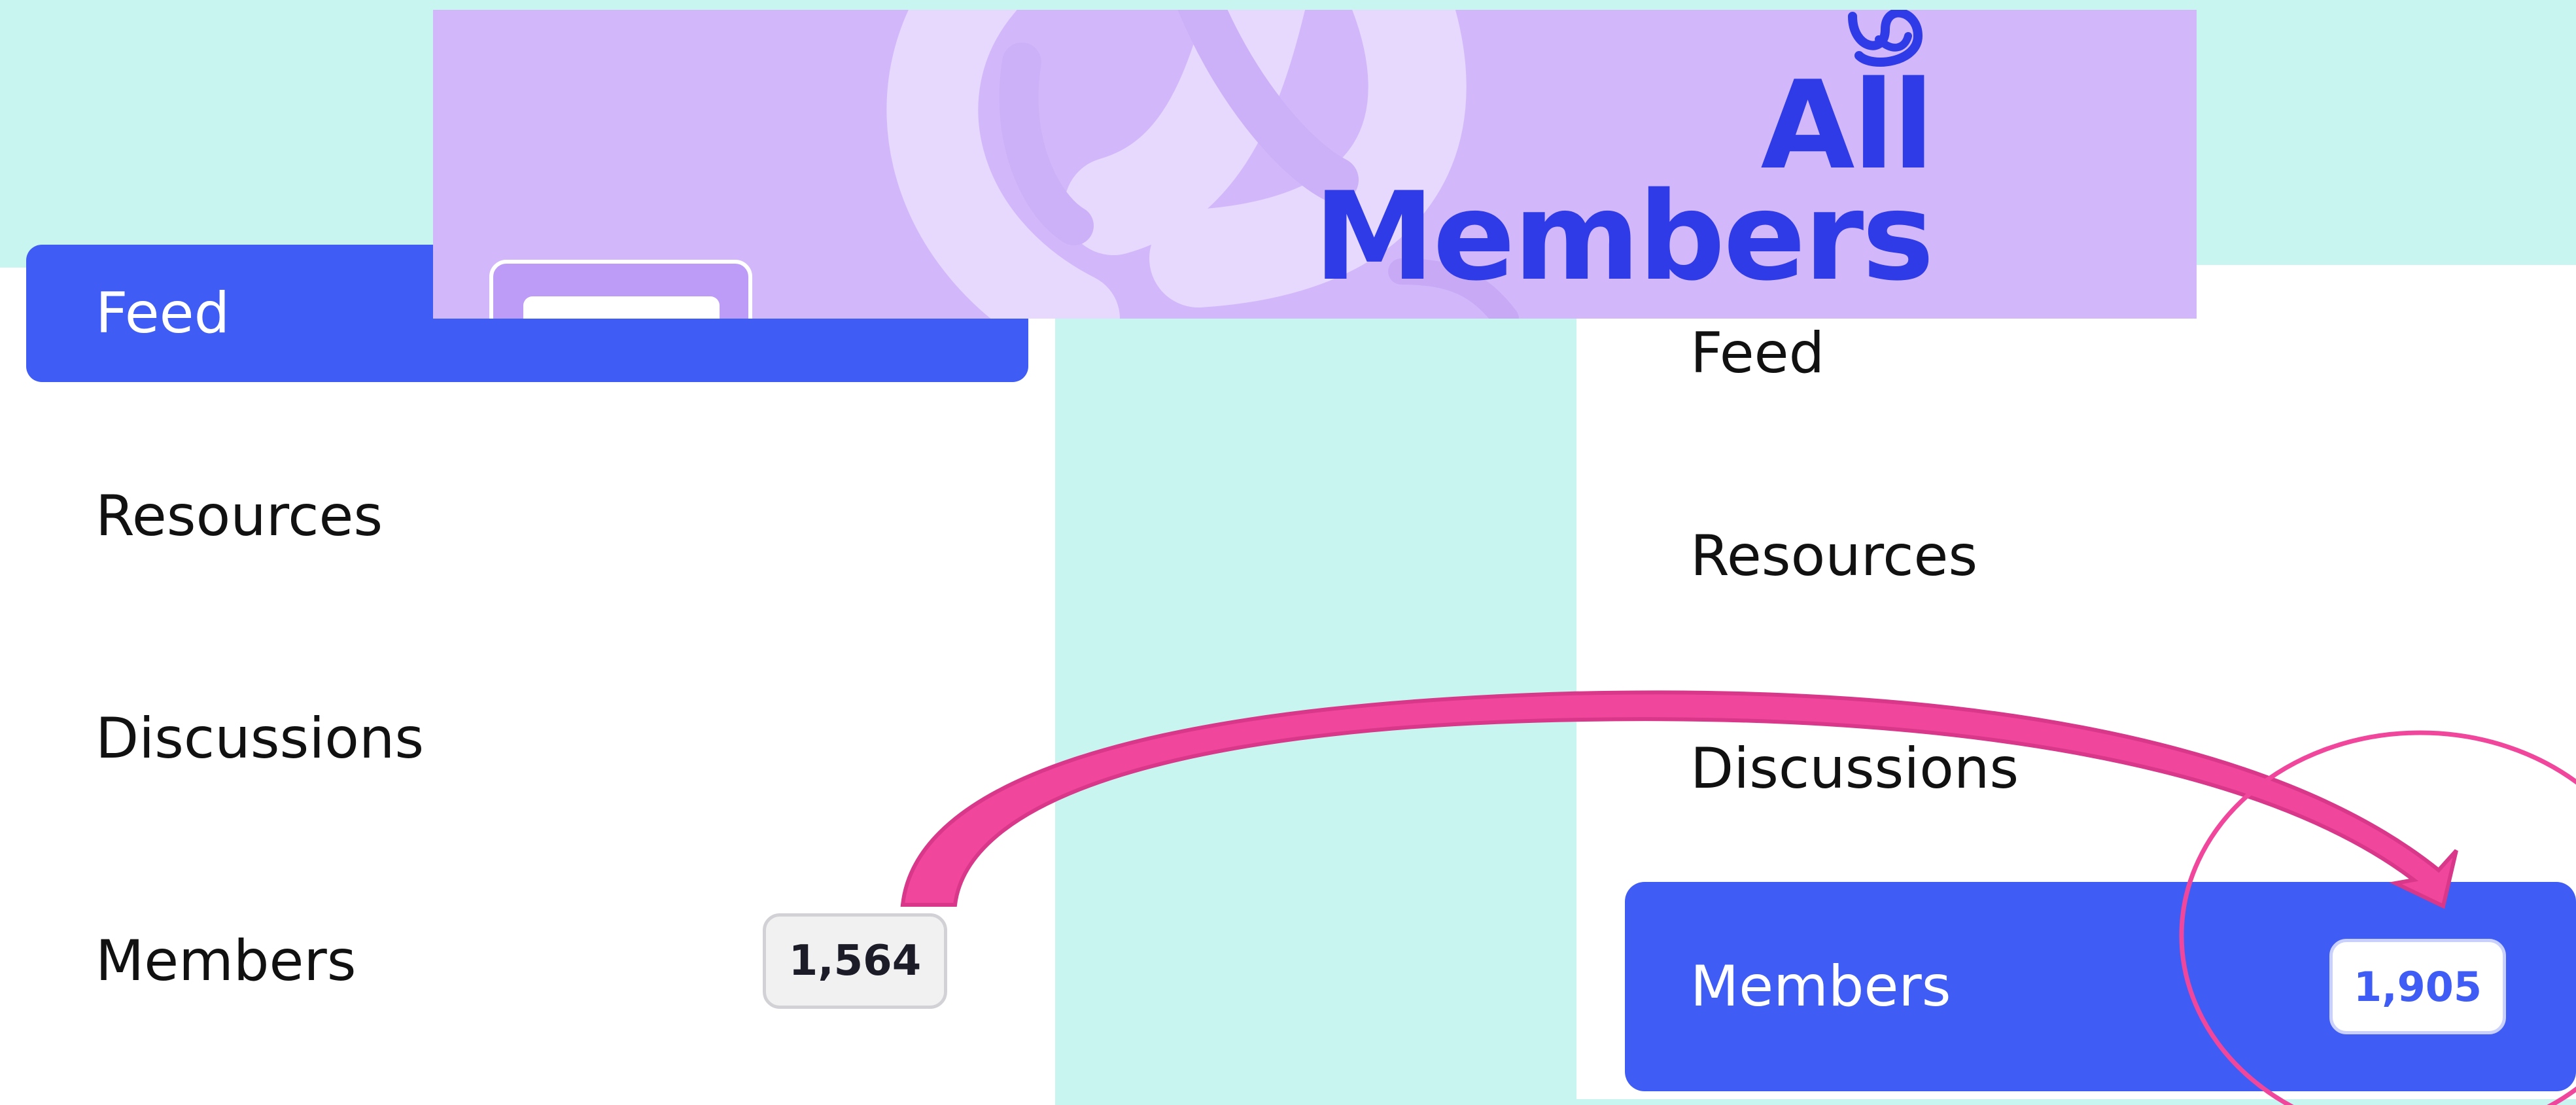 The image size is (2576, 1105). I want to click on page-title: All Members, so click(1624, 180).